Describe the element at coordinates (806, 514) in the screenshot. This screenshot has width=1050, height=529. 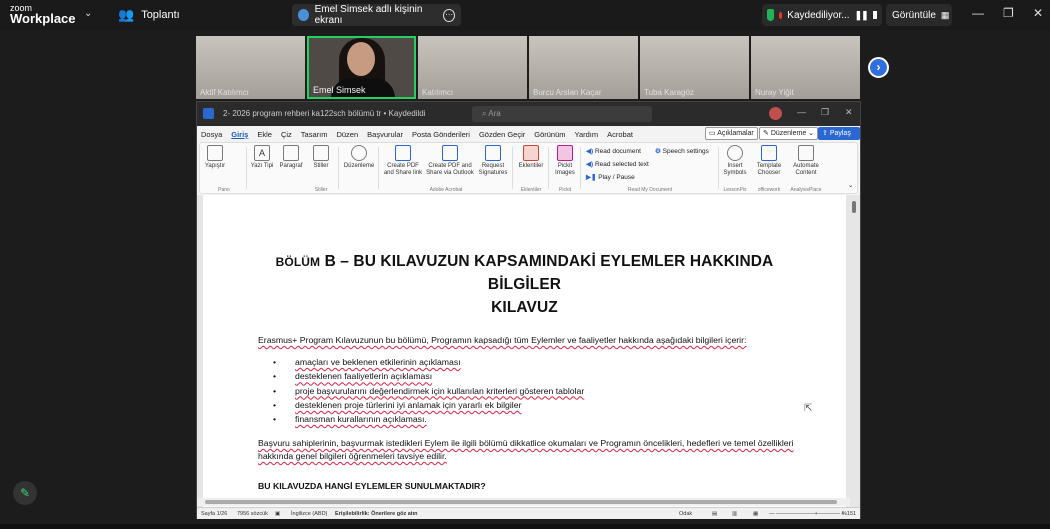
I see `zoom-slider: — ———————+———— +` at that location.